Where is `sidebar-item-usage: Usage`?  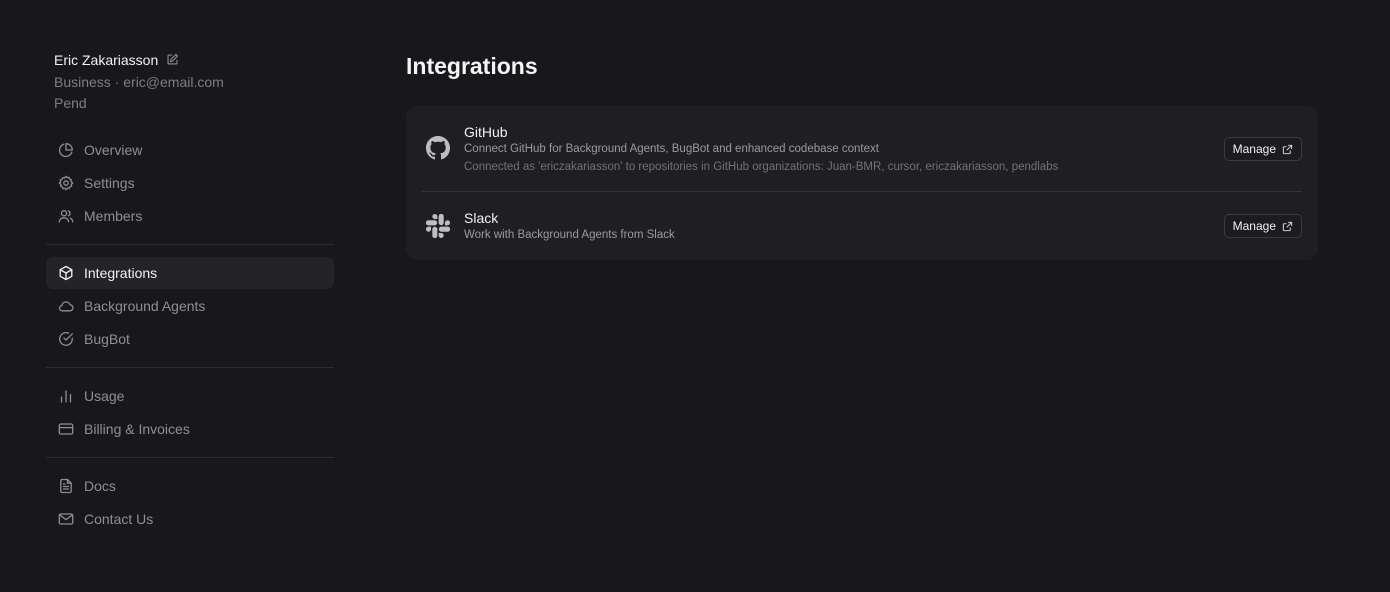
sidebar-item-usage: Usage is located at coordinates (190, 396).